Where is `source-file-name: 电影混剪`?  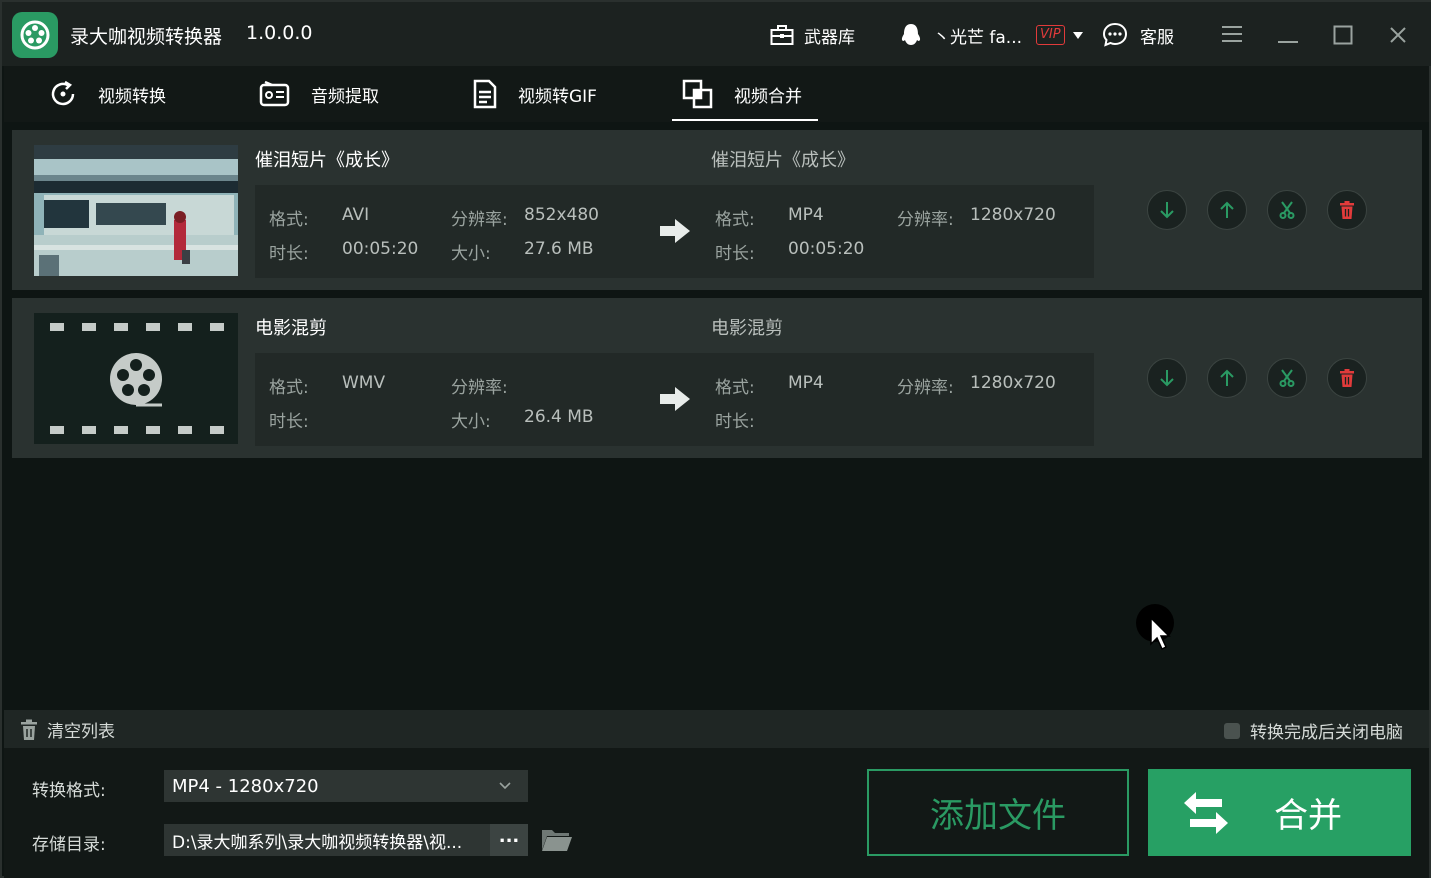
source-file-name: 电影混剪 is located at coordinates (291, 328).